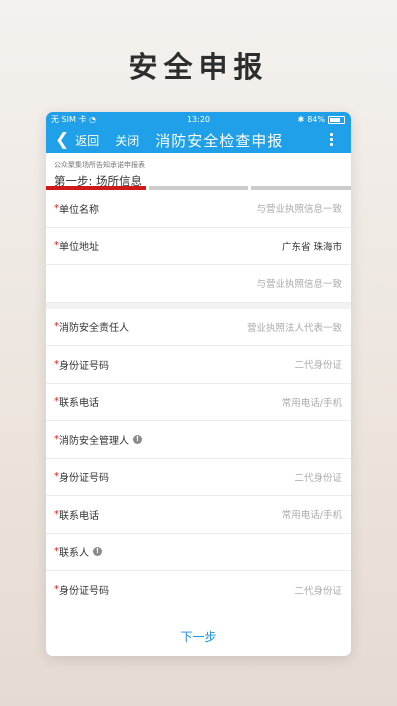 This screenshot has height=706, width=397. Describe the element at coordinates (79, 248) in the screenshot. I see `unit-address-label-text: 单位地址` at that location.